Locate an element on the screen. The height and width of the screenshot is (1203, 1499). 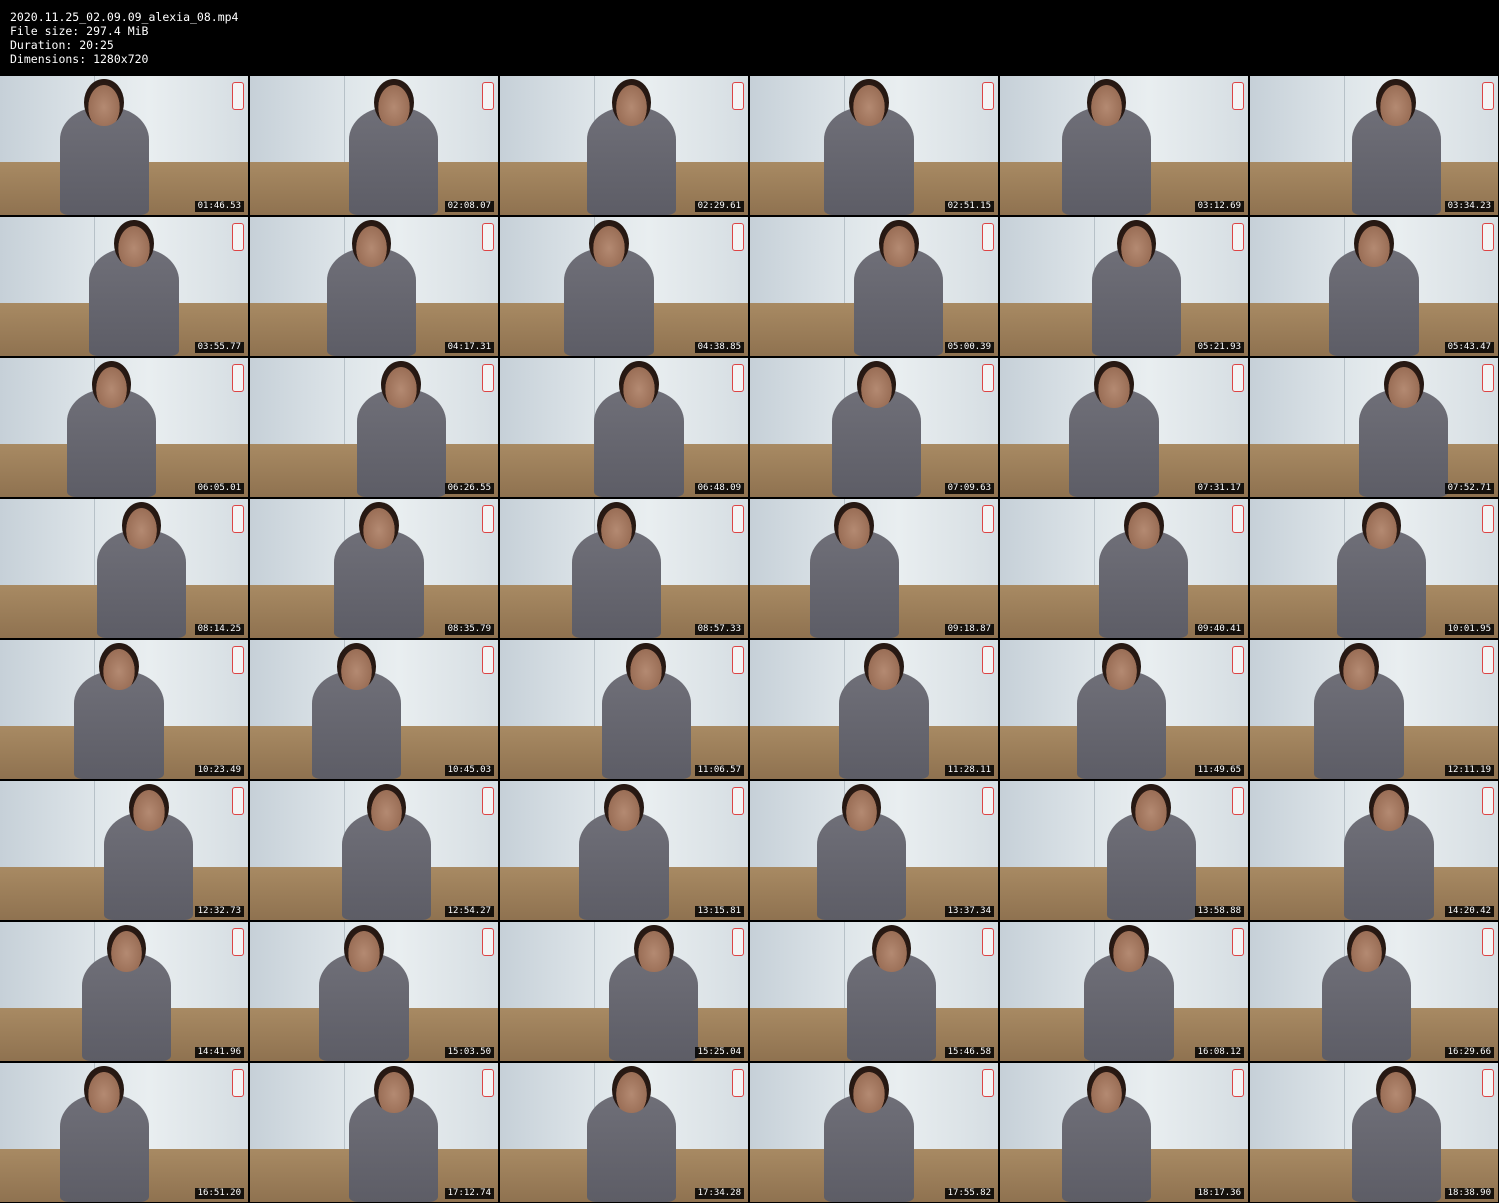
video-thumbnail: 01:46.53 is located at coordinates (124, 145).